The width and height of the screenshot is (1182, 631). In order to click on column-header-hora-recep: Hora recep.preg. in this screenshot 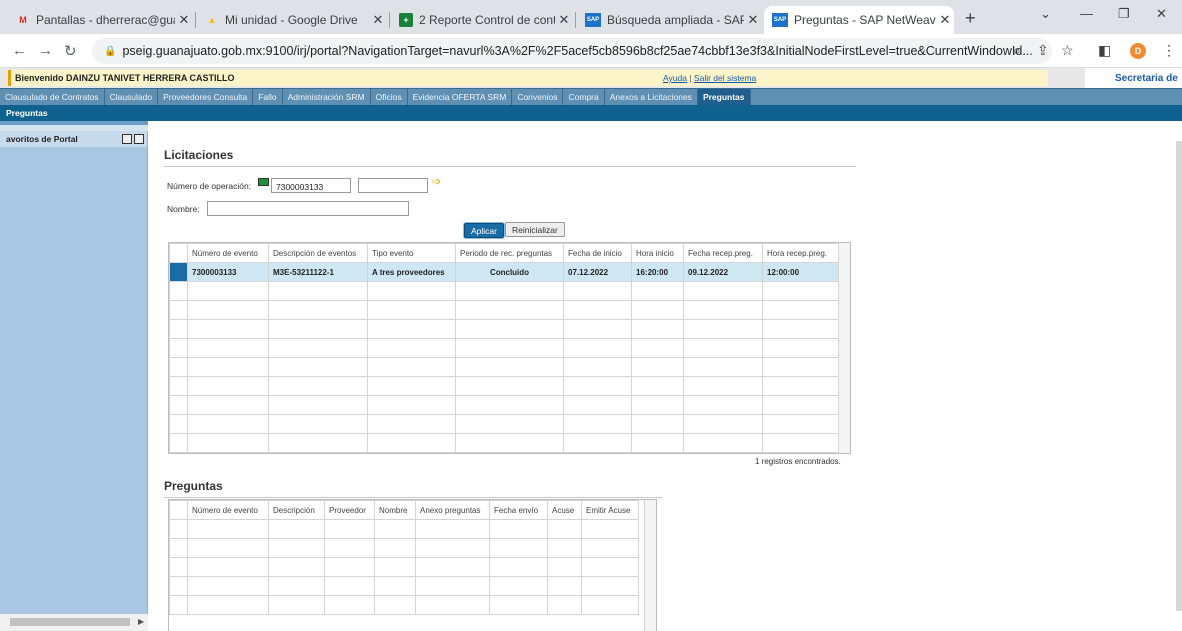, I will do `click(800, 253)`.